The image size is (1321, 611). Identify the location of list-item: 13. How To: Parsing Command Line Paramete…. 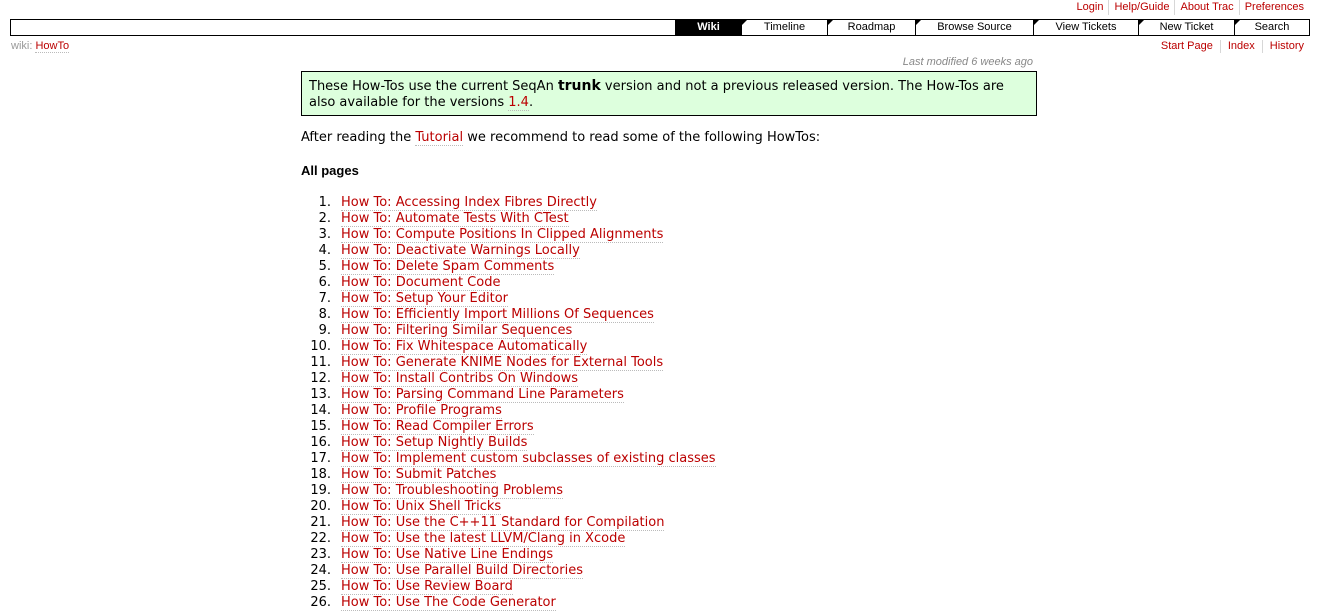
(508, 395).